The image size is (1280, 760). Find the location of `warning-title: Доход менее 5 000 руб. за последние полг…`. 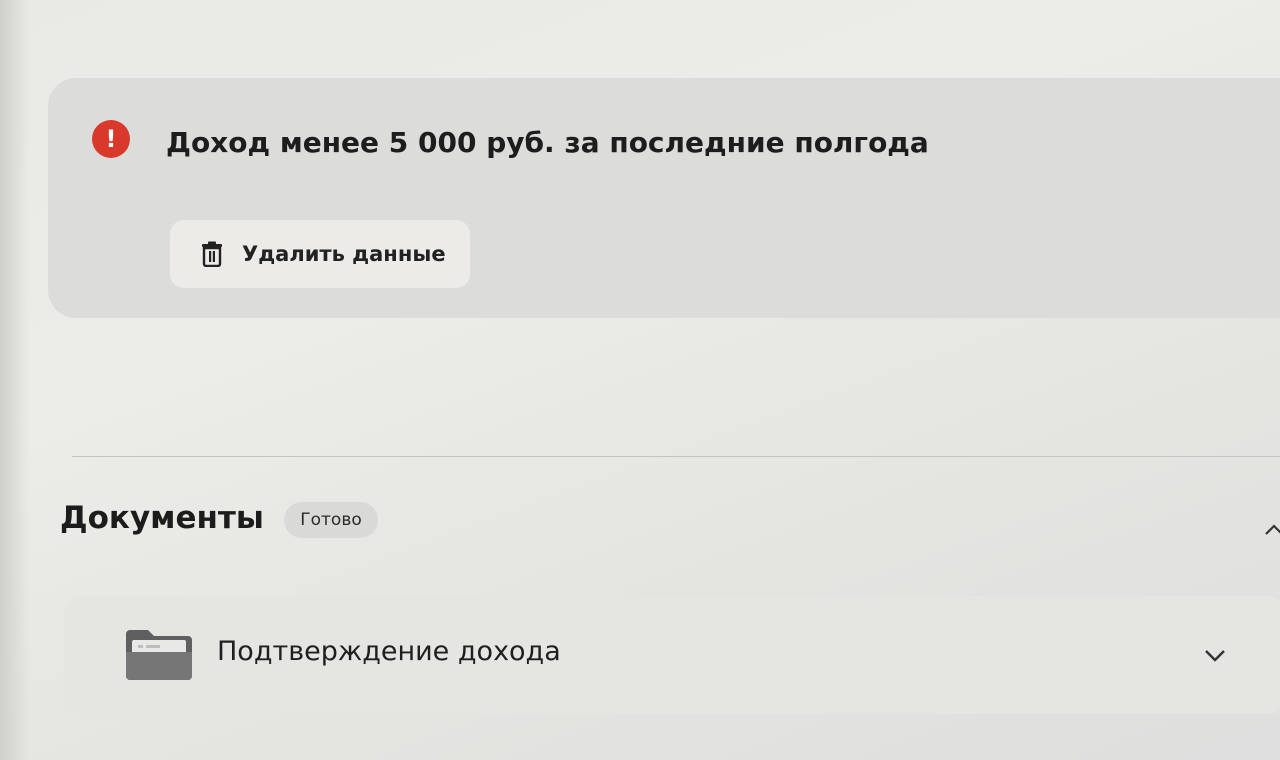

warning-title: Доход менее 5 000 руб. за последние полг… is located at coordinates (547, 142).